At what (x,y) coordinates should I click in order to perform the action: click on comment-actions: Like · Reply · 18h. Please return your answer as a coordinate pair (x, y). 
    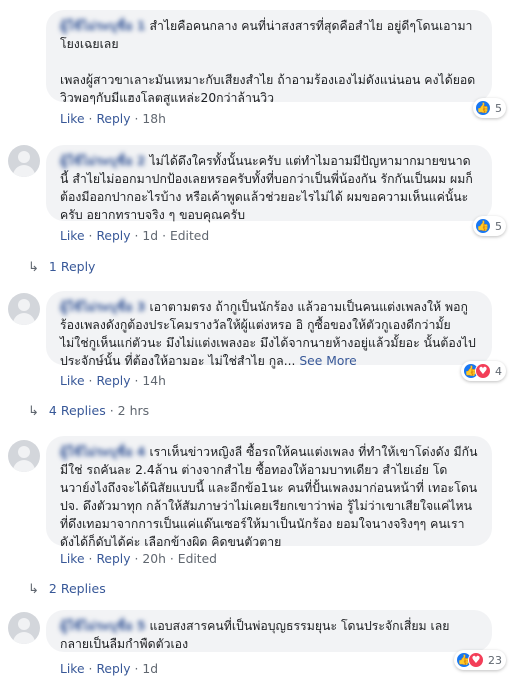
    Looking at the image, I should click on (113, 119).